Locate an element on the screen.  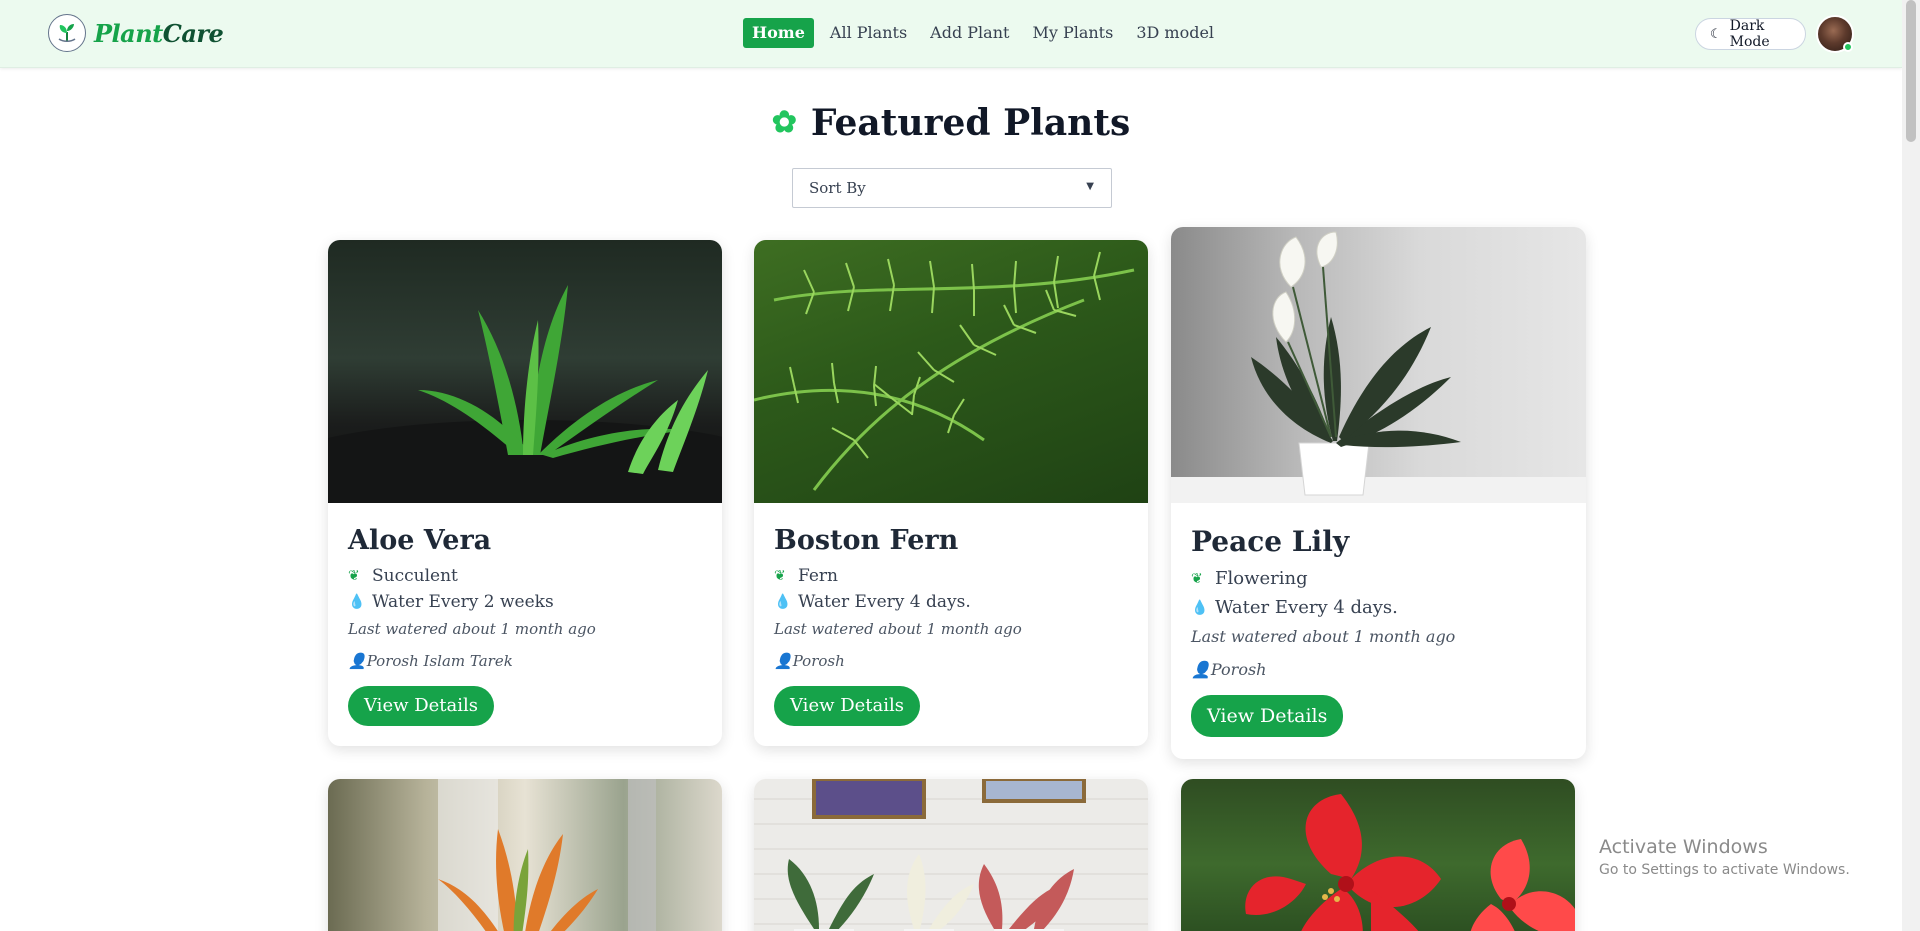
nav-my-plants: My Plants is located at coordinates (1072, 33).